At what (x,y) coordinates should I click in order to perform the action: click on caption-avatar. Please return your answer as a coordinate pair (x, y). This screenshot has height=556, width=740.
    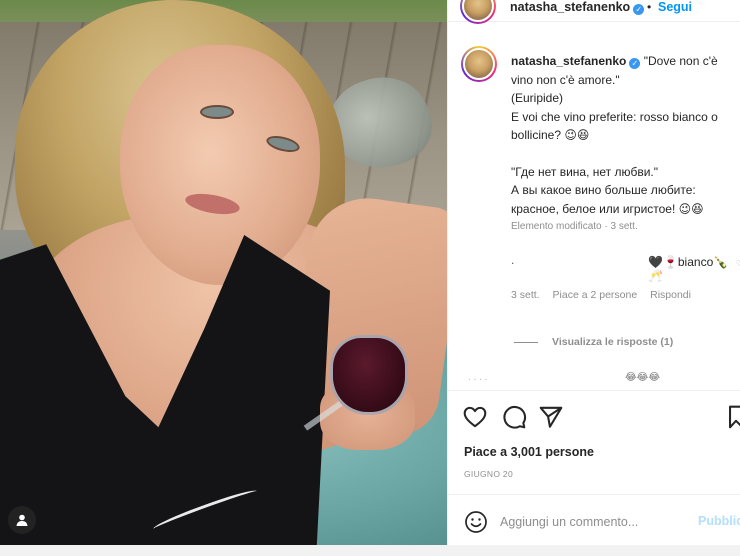
    Looking at the image, I should click on (479, 64).